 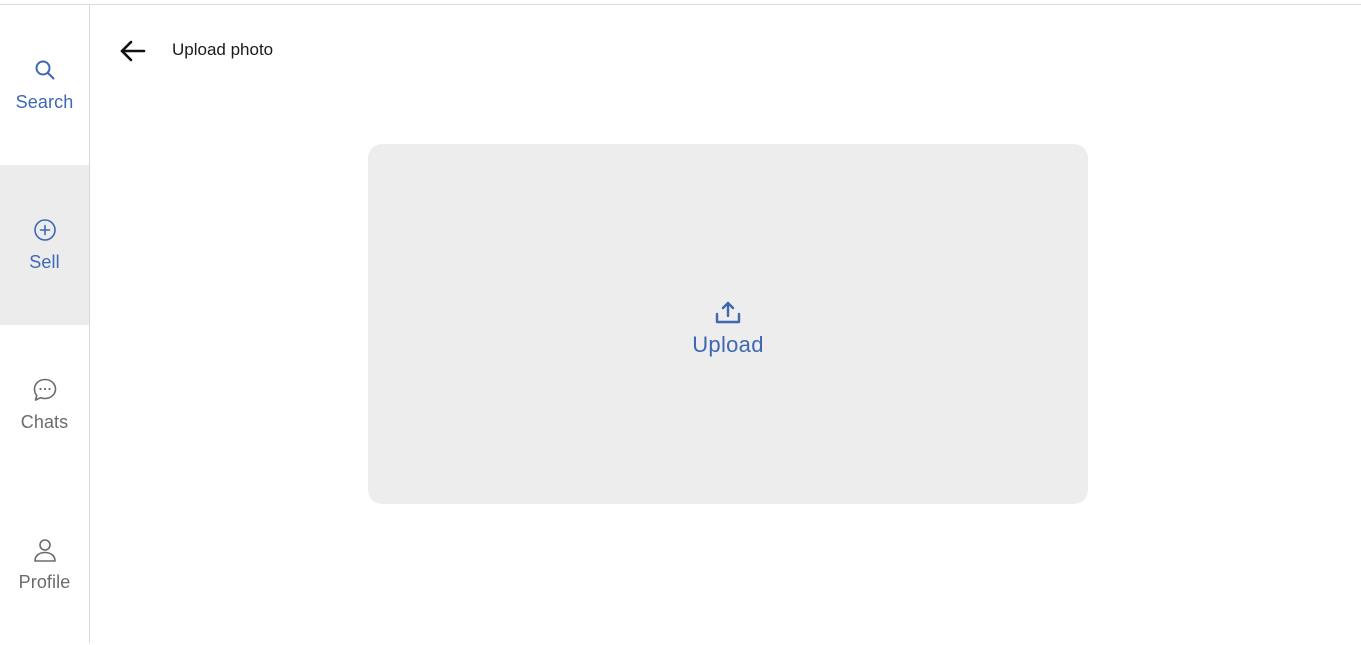 What do you see at coordinates (44, 245) in the screenshot?
I see `sidebar-item-sell: Sell` at bounding box center [44, 245].